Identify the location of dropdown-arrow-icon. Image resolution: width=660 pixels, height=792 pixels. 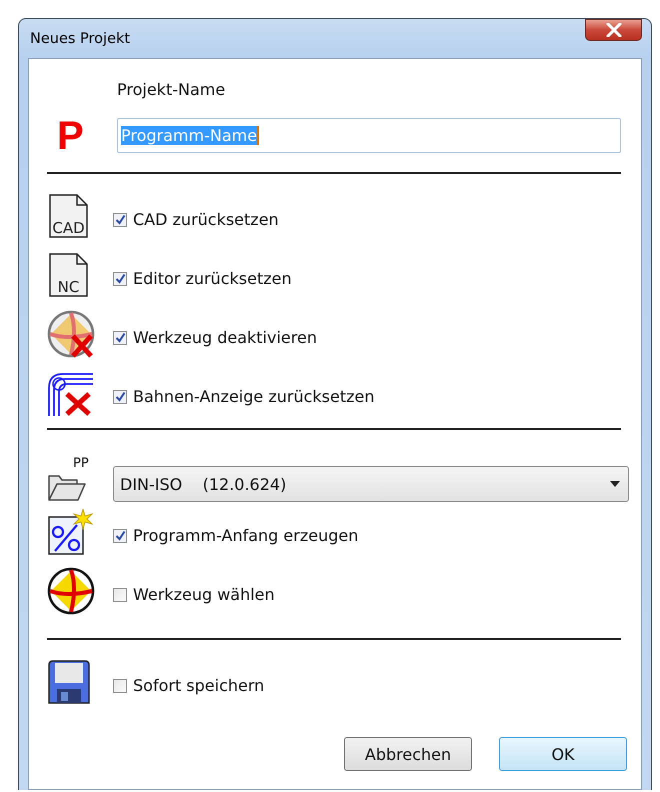
(615, 484).